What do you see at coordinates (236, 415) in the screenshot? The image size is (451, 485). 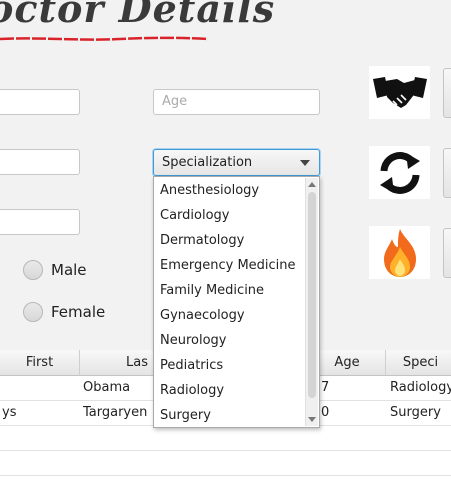 I see `dropdown-option: Surgery` at bounding box center [236, 415].